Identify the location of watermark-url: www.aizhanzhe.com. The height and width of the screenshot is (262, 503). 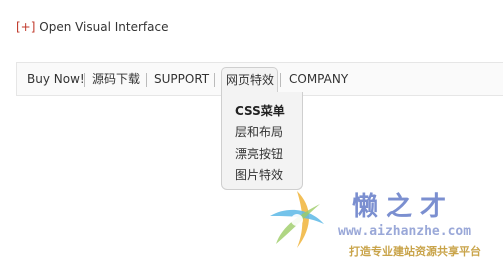
(405, 231).